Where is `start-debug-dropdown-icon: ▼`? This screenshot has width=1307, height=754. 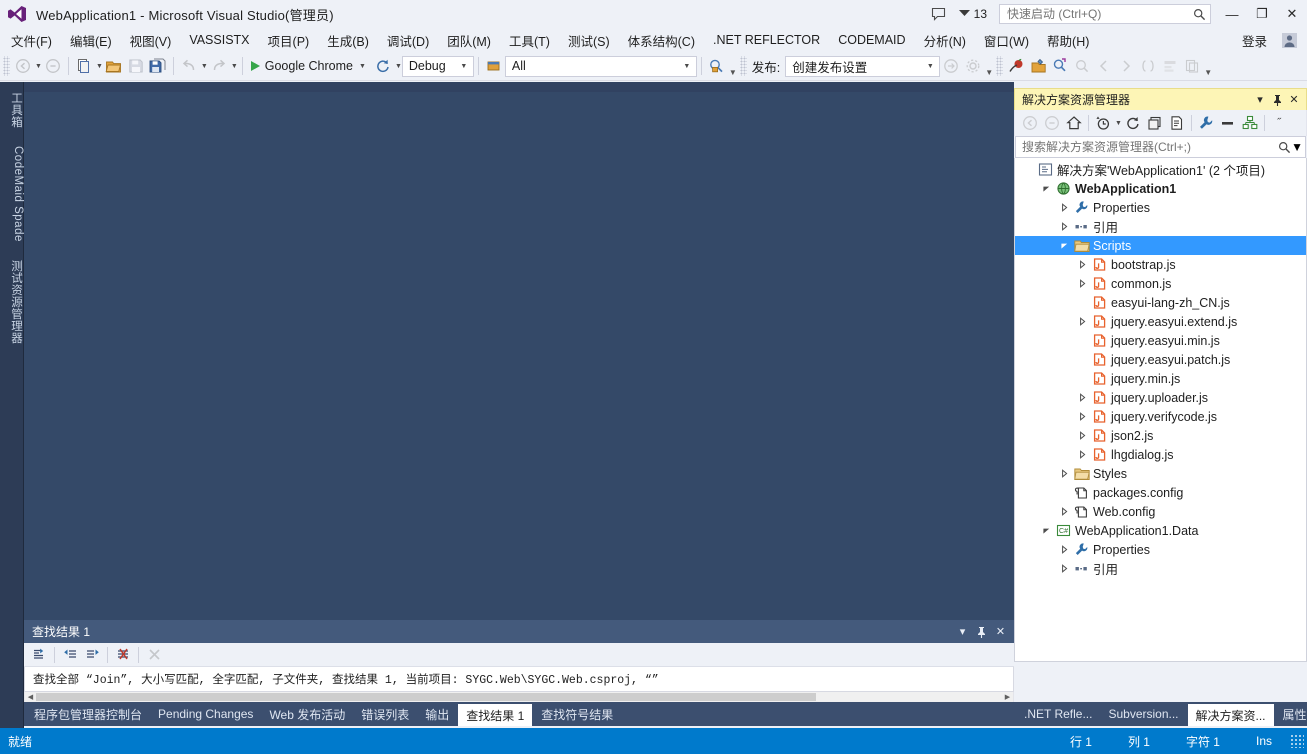 start-debug-dropdown-icon: ▼ is located at coordinates (362, 66).